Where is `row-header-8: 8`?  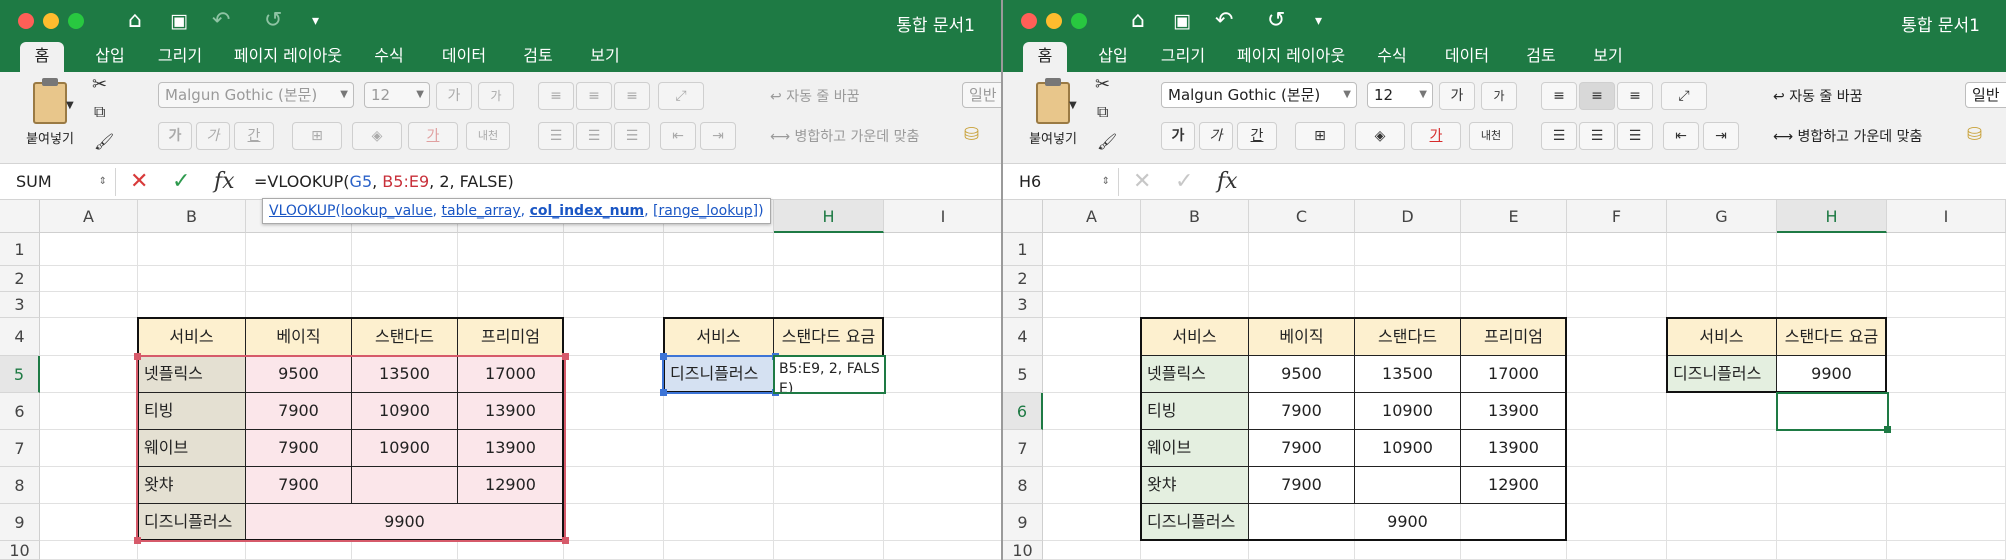
row-header-8: 8 is located at coordinates (20, 485).